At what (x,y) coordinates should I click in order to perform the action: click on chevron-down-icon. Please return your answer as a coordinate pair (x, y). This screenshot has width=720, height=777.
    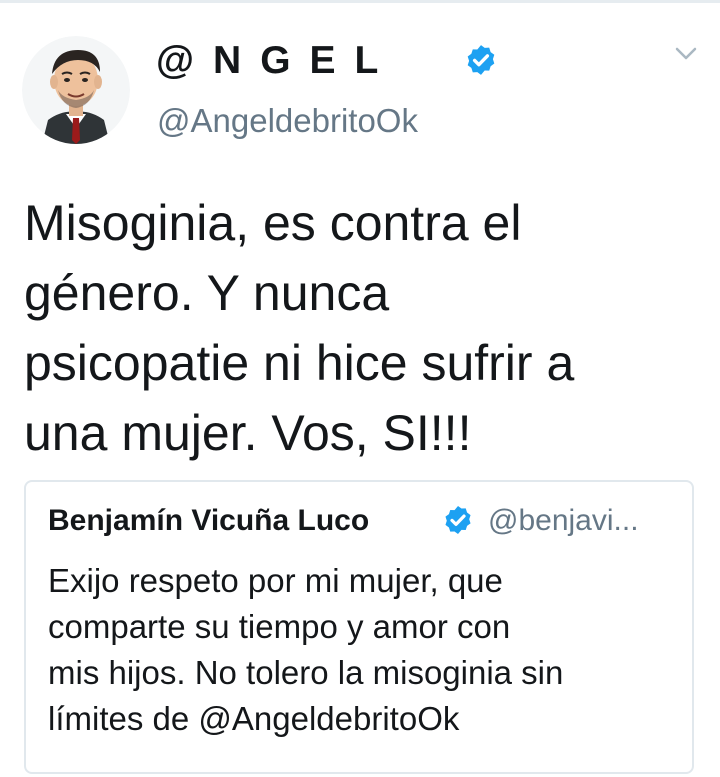
    Looking at the image, I should click on (686, 54).